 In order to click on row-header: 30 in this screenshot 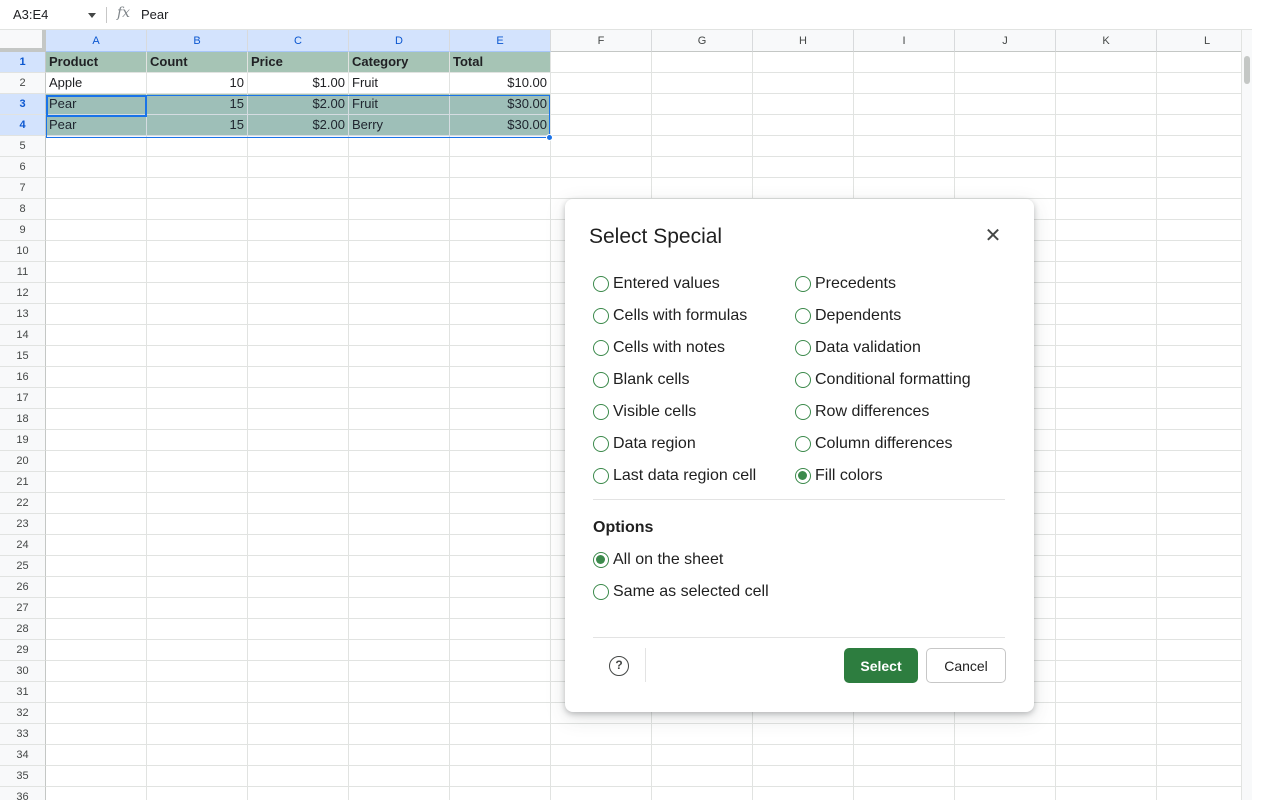, I will do `click(23, 671)`.